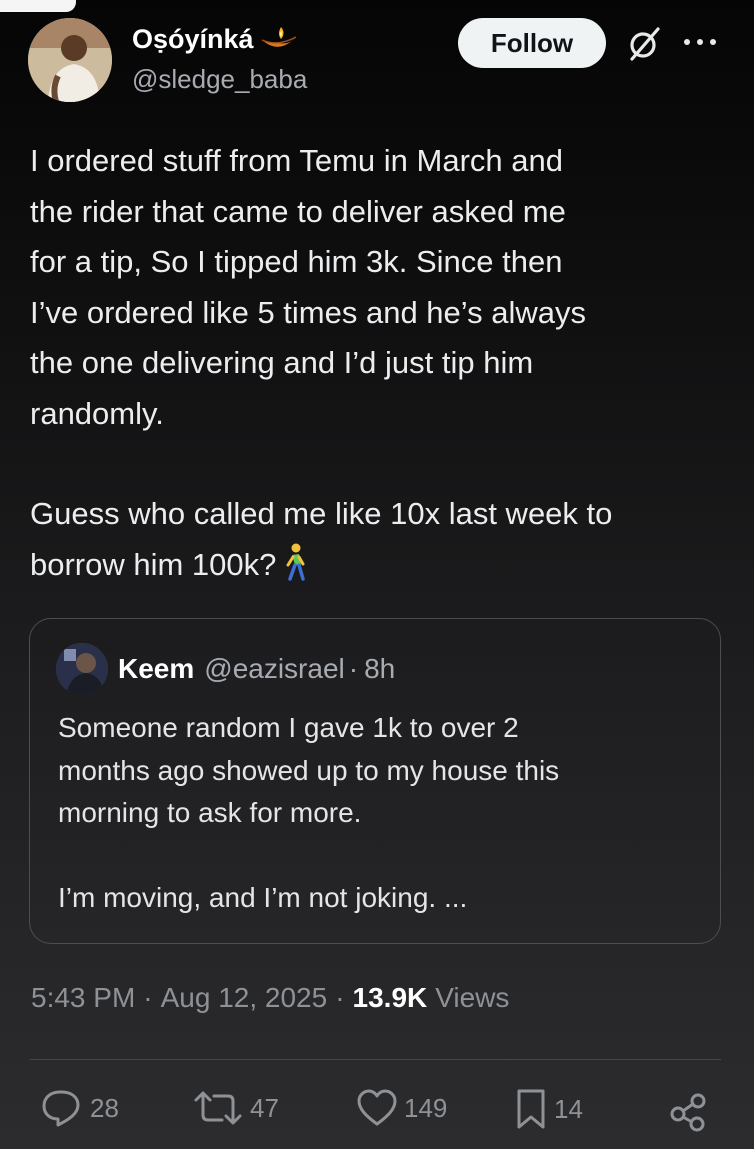 The image size is (754, 1149). What do you see at coordinates (688, 1112) in the screenshot?
I see `share-icon` at bounding box center [688, 1112].